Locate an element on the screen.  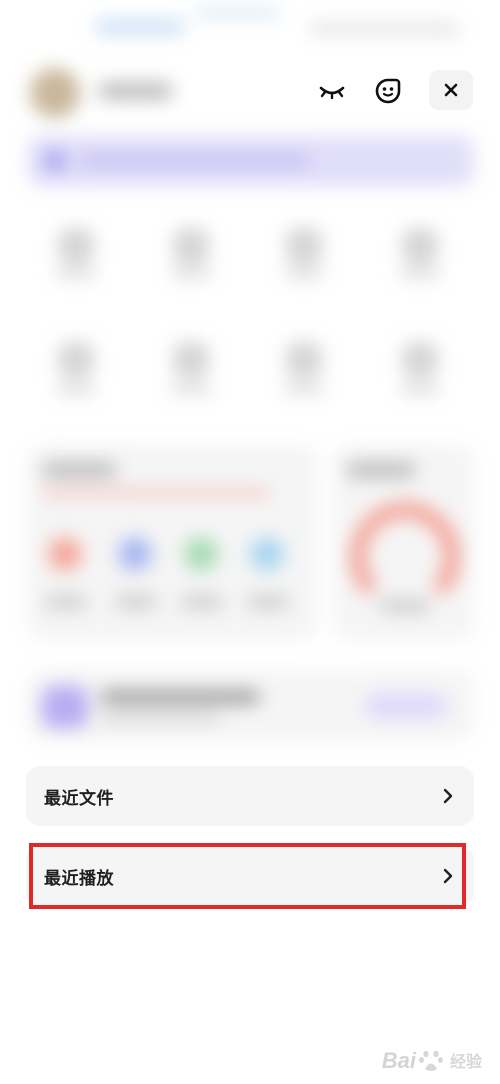
face-icon is located at coordinates (388, 91).